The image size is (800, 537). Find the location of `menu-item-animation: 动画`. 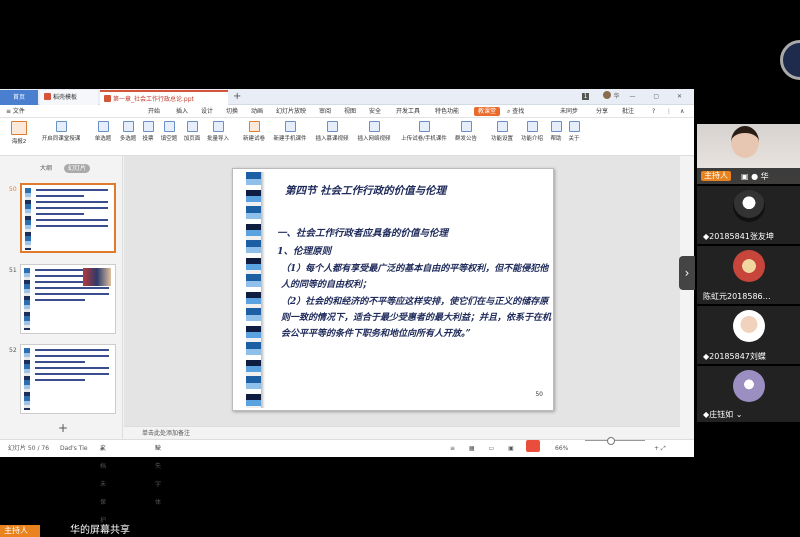

menu-item-animation: 动画 is located at coordinates (257, 111).